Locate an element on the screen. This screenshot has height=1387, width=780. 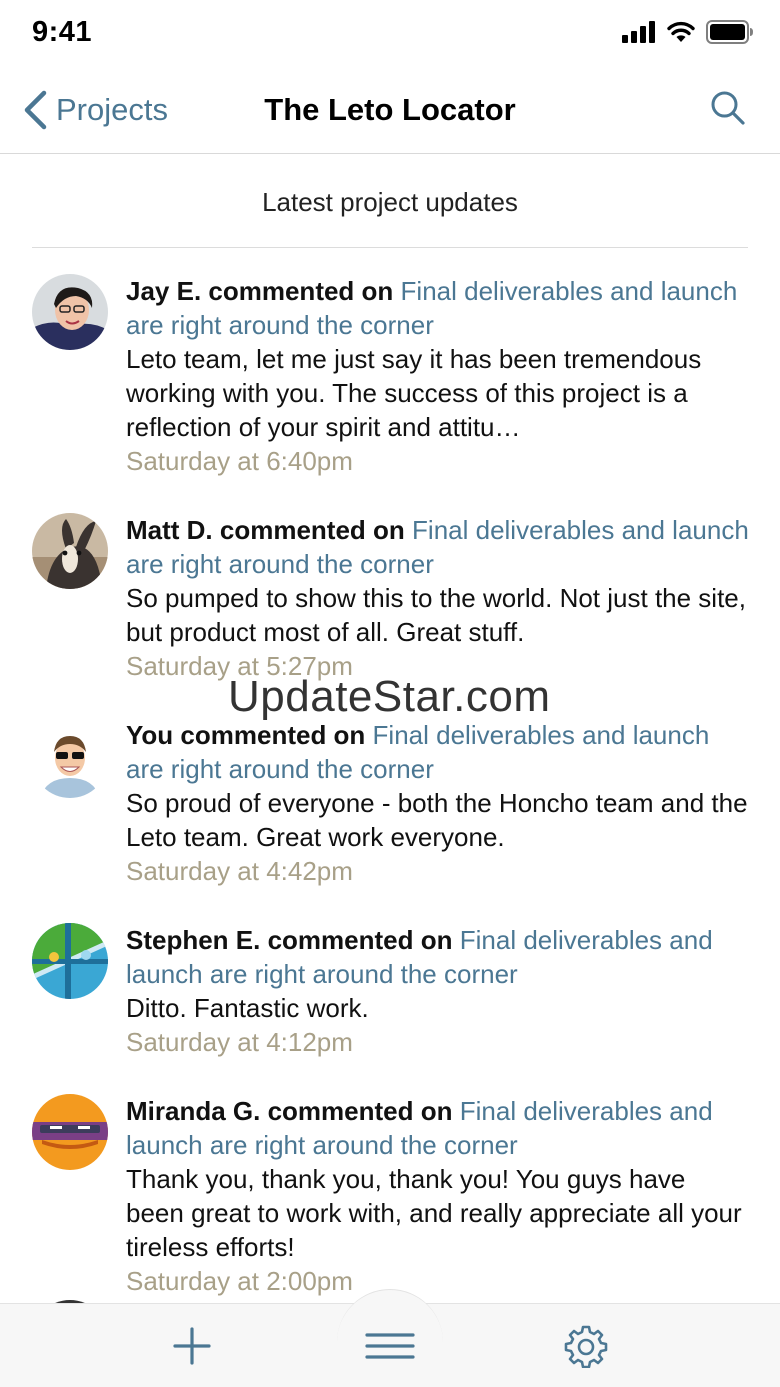
gear-icon is located at coordinates (586, 1346).